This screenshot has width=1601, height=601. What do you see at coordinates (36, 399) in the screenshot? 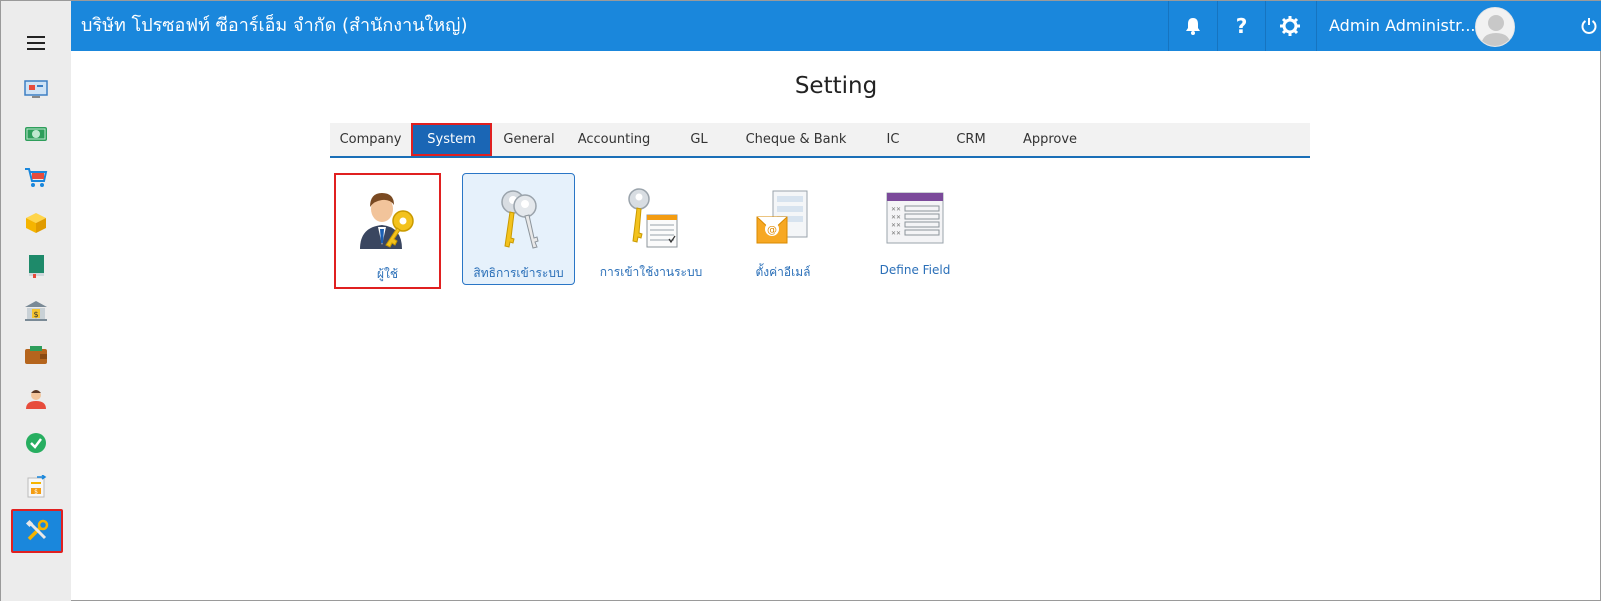
I see `contact-icon` at bounding box center [36, 399].